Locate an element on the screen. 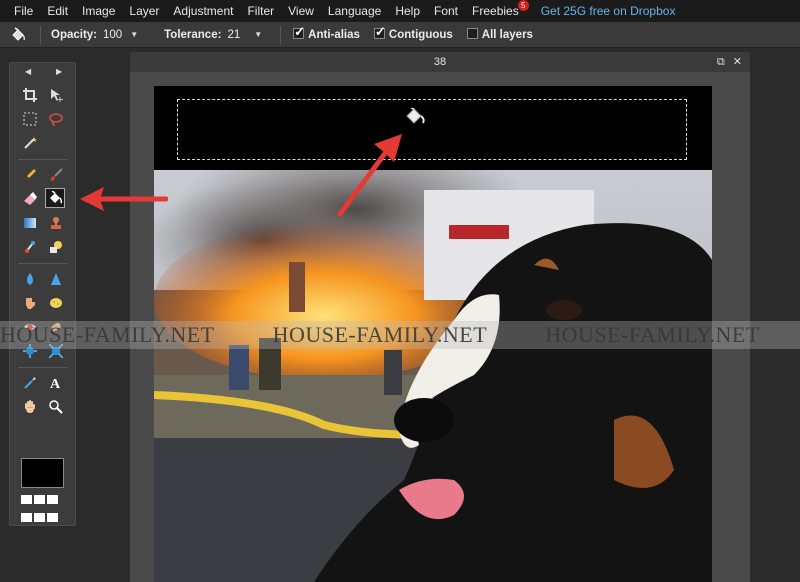 The height and width of the screenshot is (582, 800). magic-wand-icon is located at coordinates (30, 143).